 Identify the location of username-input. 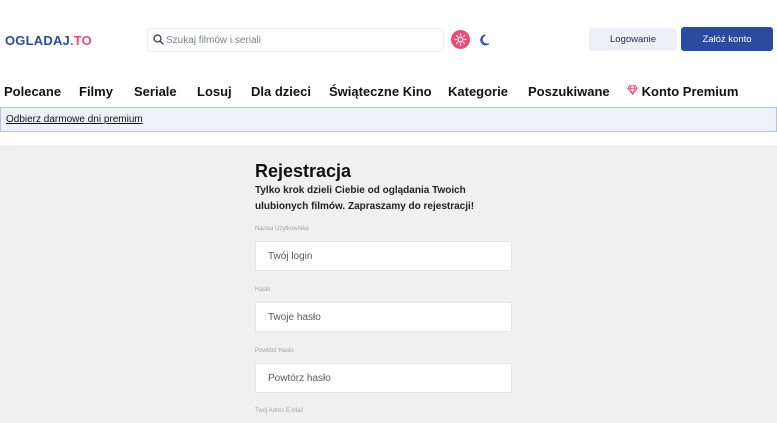
(383, 256).